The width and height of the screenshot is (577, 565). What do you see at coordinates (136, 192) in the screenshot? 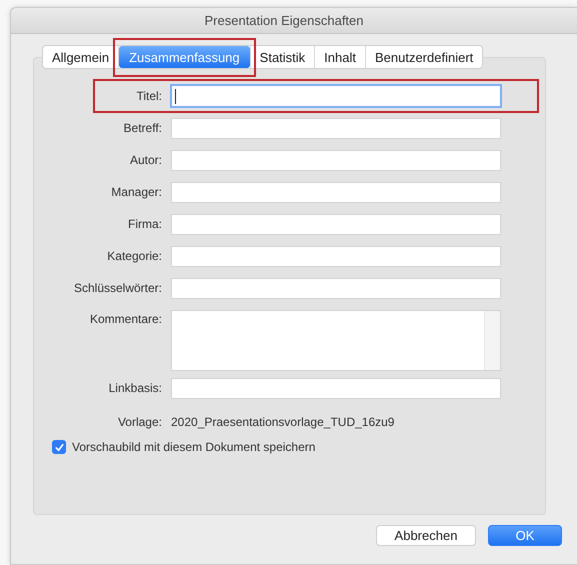
I see `field-label: Manager:` at bounding box center [136, 192].